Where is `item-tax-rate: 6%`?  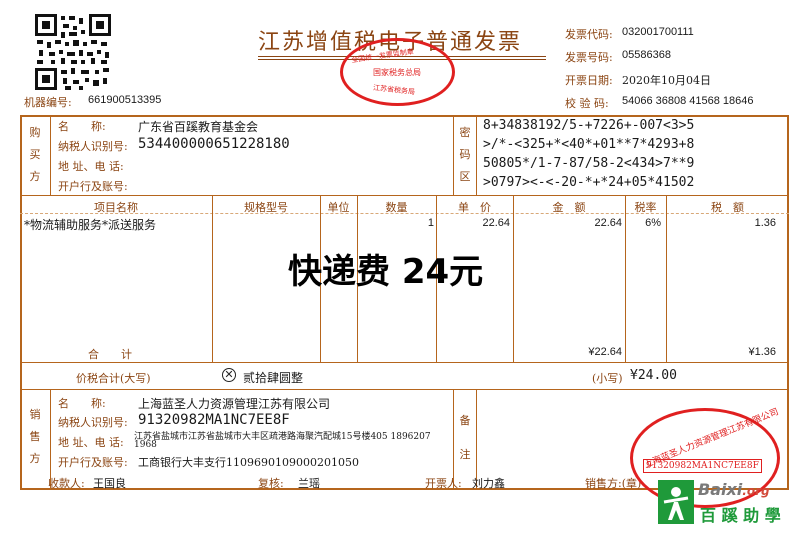 item-tax-rate: 6% is located at coordinates (653, 223).